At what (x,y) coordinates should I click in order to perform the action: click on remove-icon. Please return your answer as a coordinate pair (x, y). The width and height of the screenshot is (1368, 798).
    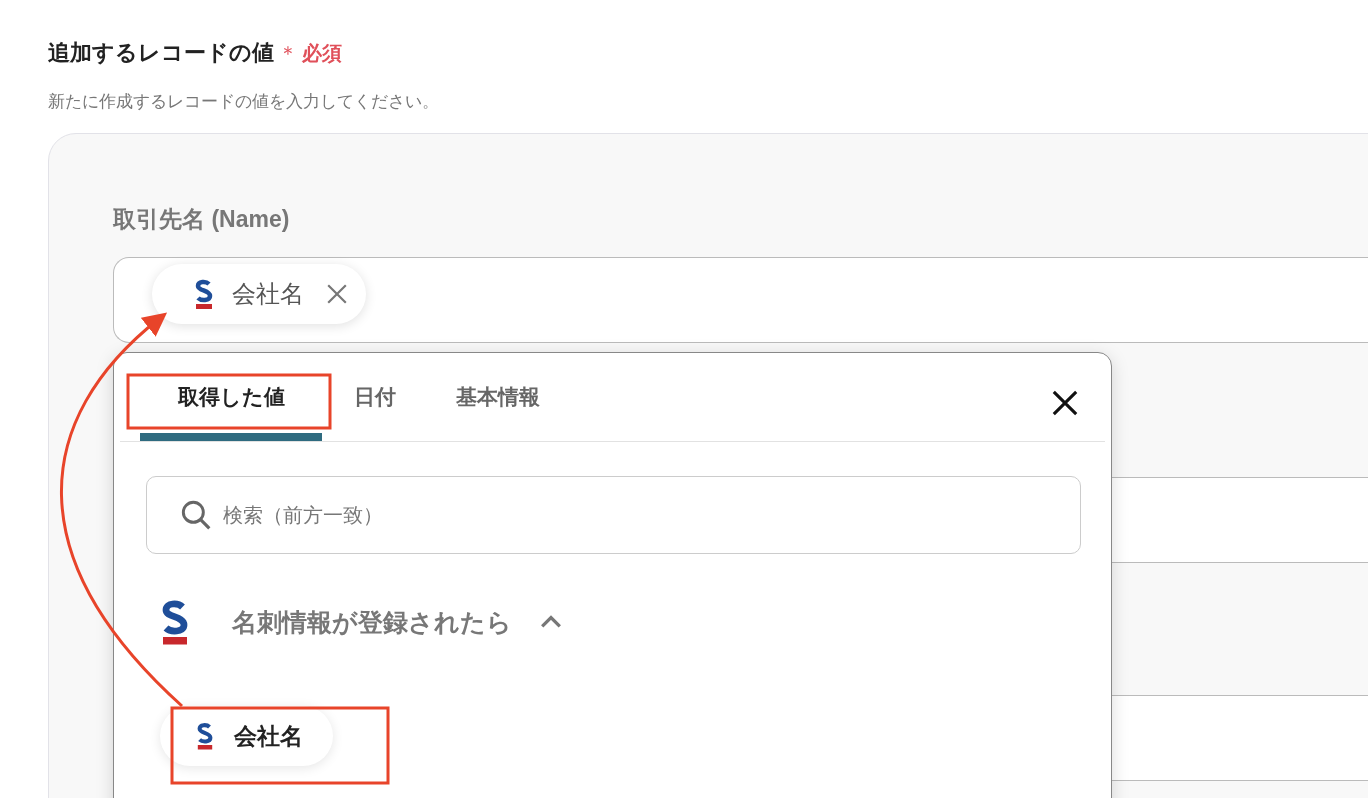
    Looking at the image, I should click on (337, 294).